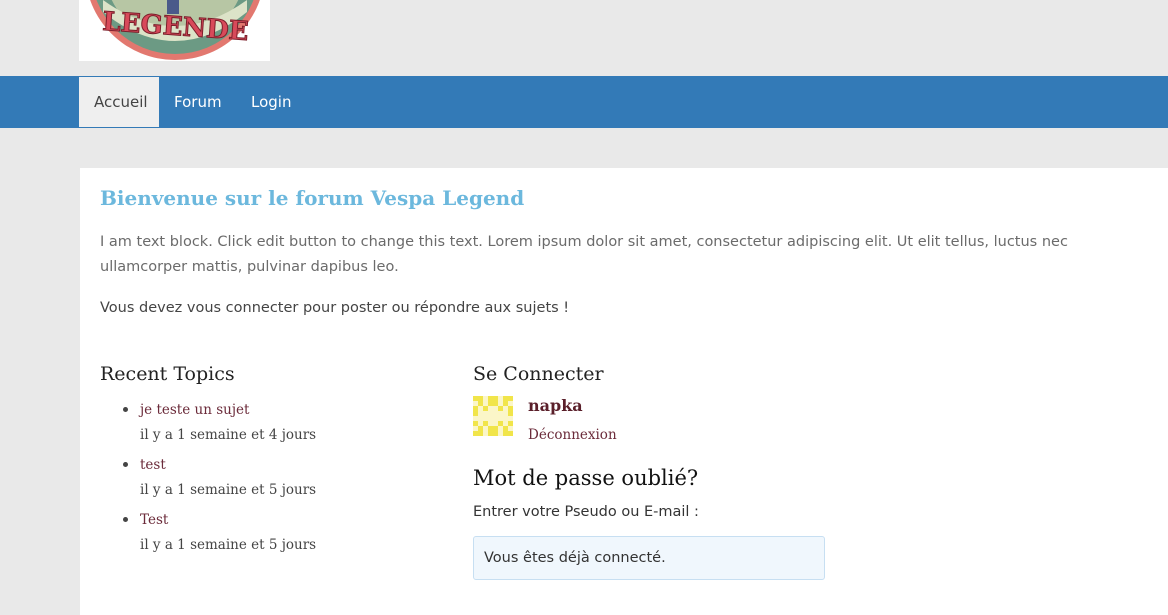 The image size is (1168, 615). Describe the element at coordinates (167, 374) in the screenshot. I see `recent-topics-title: Recent Topics` at that location.